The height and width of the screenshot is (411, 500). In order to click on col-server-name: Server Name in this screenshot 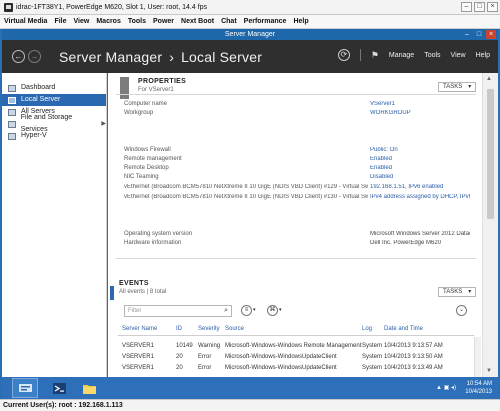, I will do `click(139, 329)`.